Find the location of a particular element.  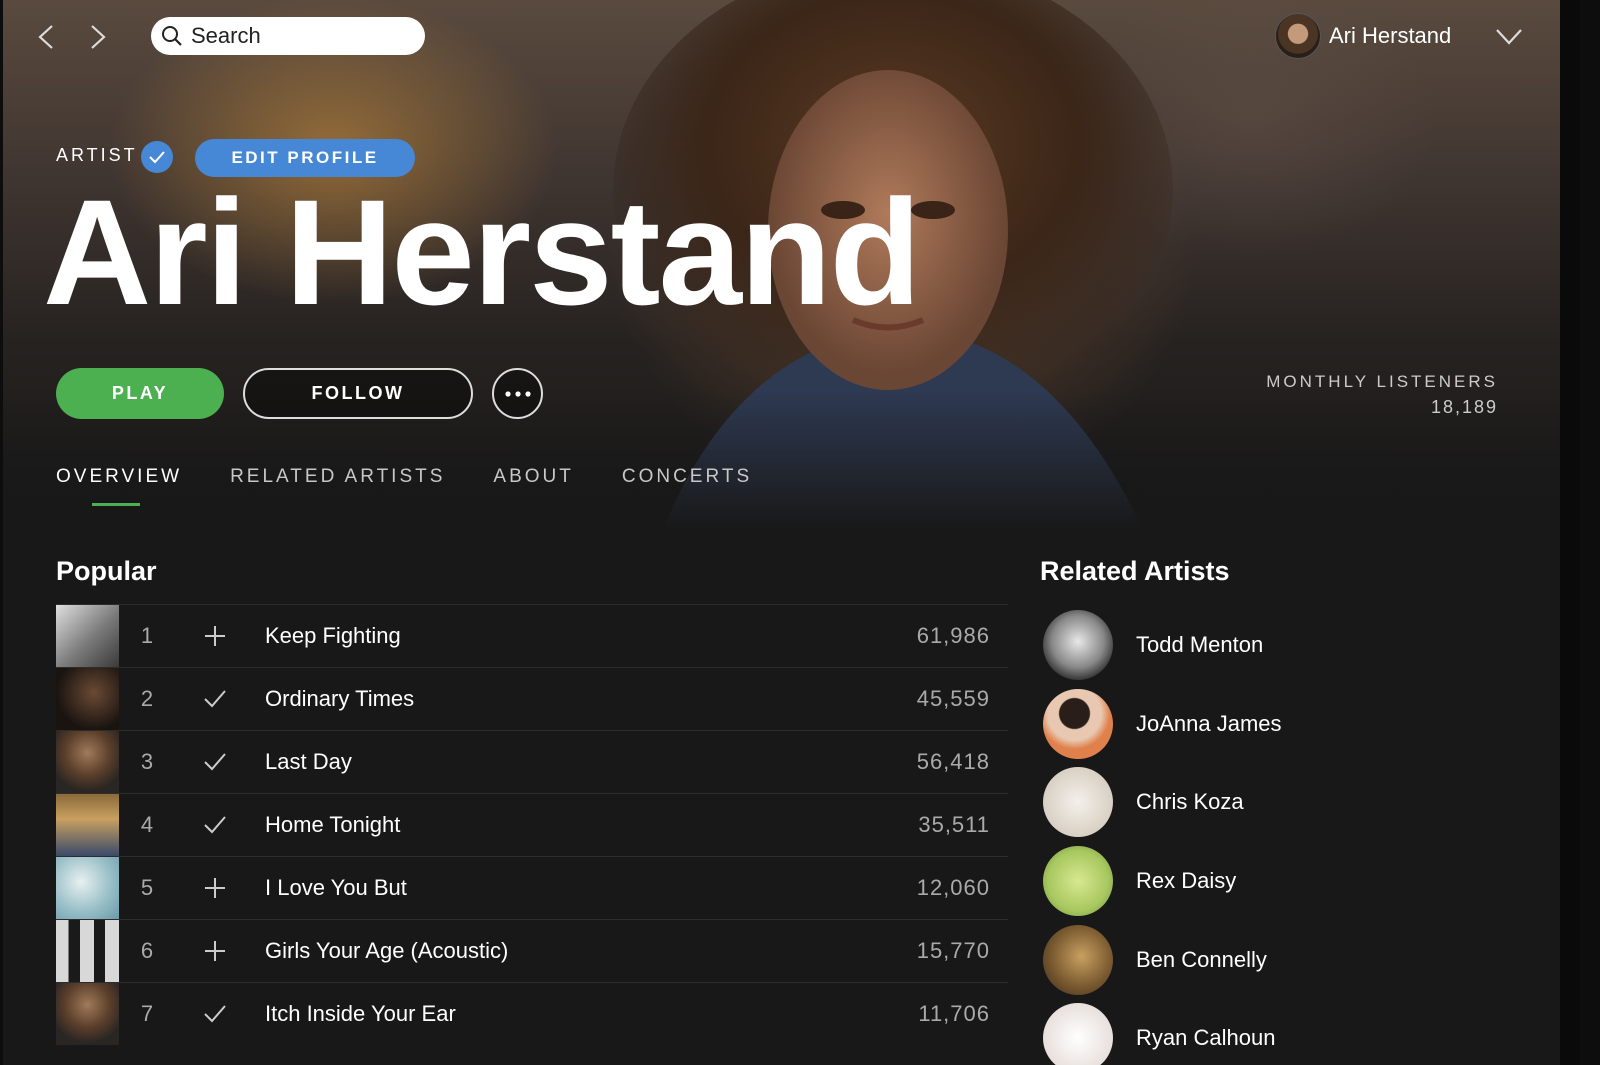

related-artist-item: Rex Daisy is located at coordinates (1162, 881).